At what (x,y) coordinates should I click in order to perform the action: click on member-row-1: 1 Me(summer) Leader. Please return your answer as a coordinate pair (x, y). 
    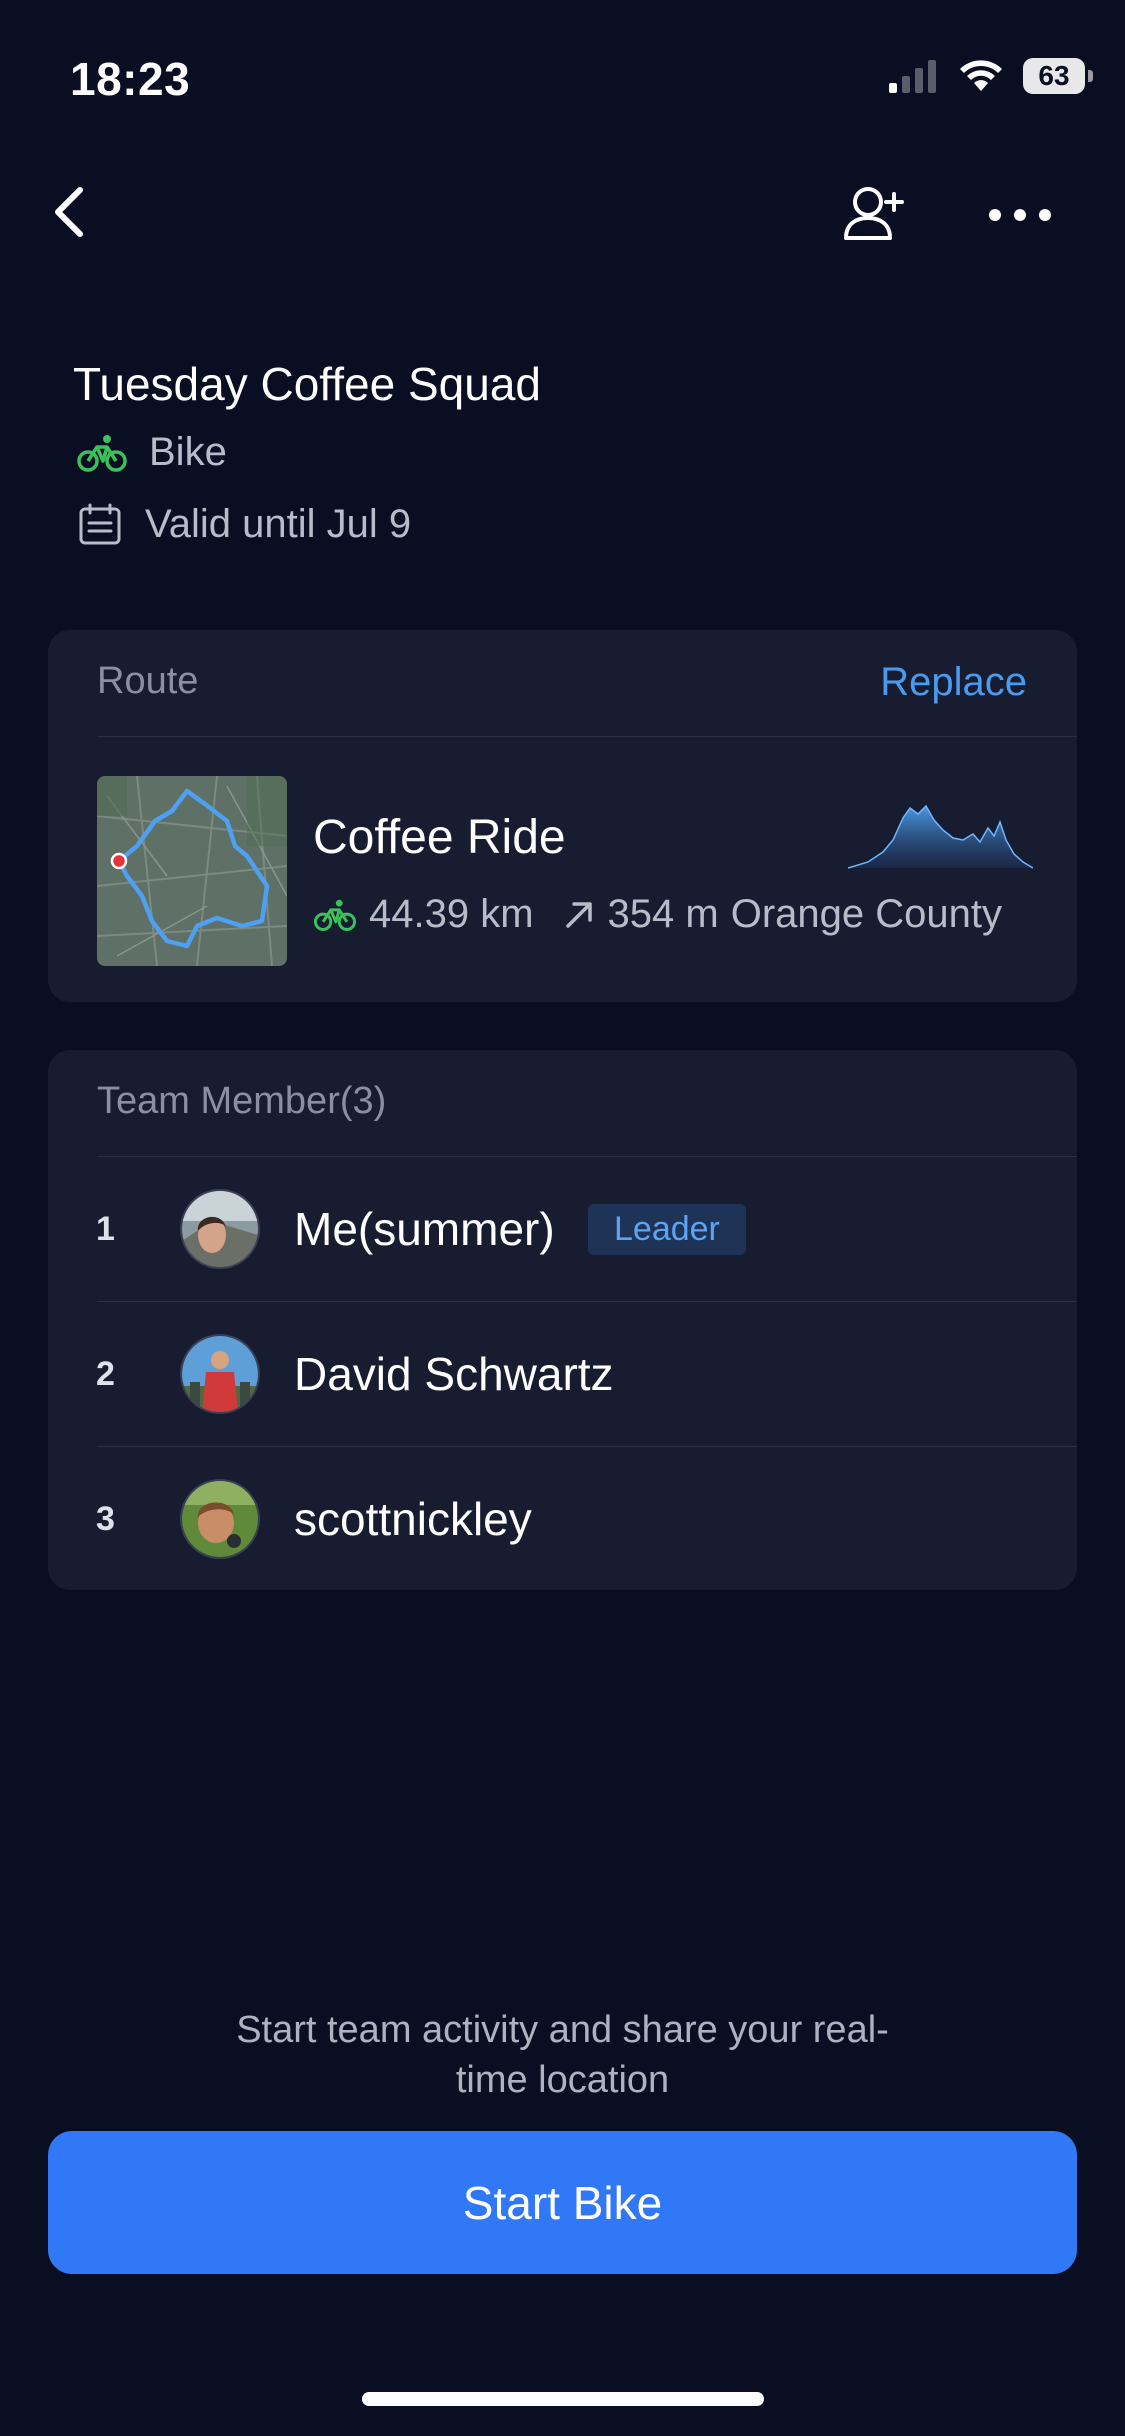
    Looking at the image, I should click on (562, 1229).